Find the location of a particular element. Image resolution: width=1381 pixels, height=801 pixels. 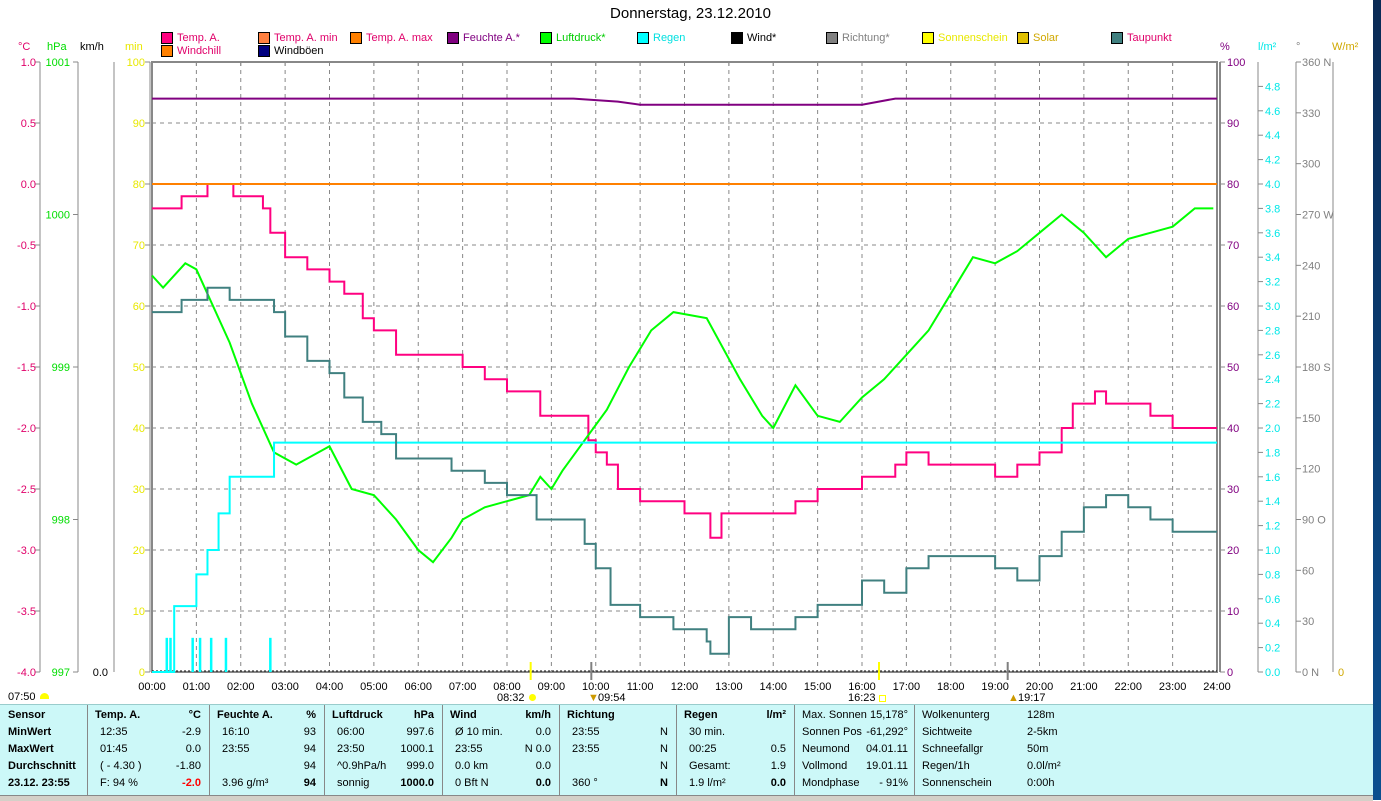

celsius-tick-label: -4.0 is located at coordinates (26, 673).